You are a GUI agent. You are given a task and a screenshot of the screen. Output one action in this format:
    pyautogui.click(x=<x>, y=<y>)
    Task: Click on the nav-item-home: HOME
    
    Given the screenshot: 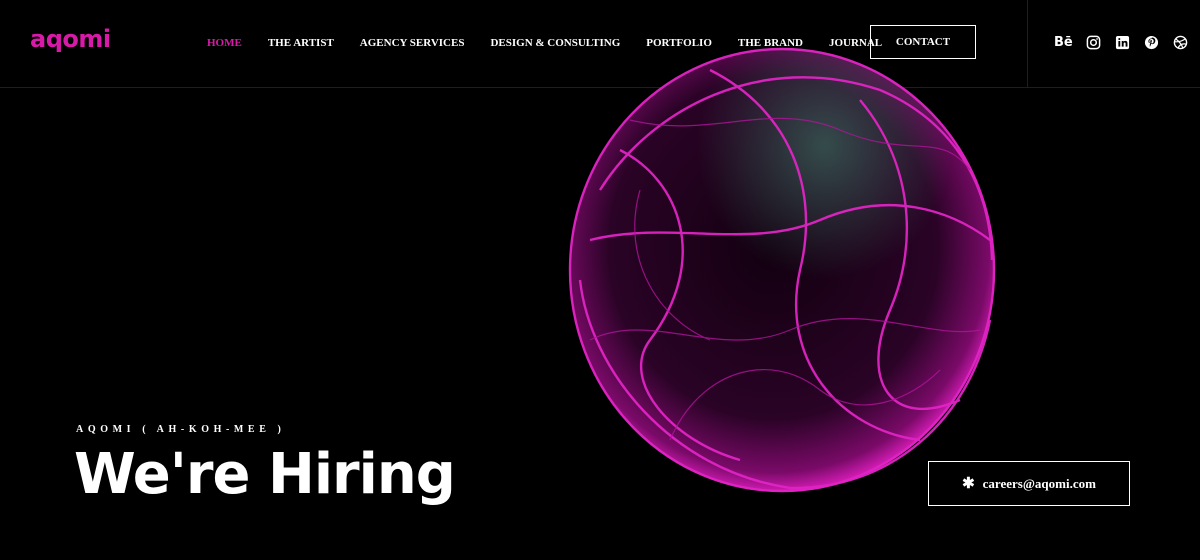 What is the action you would take?
    pyautogui.click(x=224, y=43)
    